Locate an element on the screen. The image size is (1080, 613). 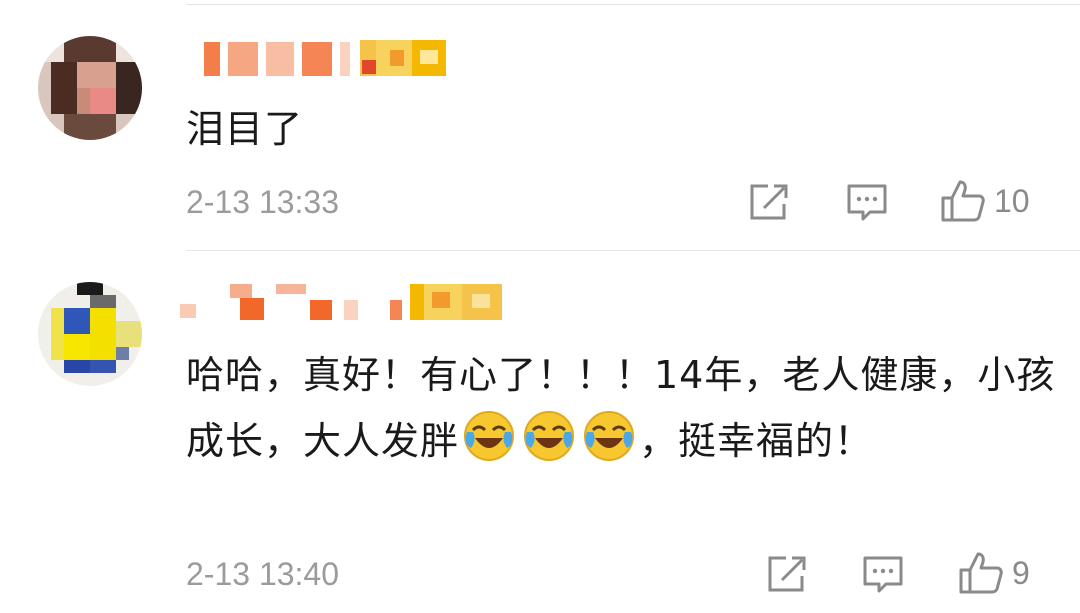
like-count: 10 is located at coordinates (1012, 200).